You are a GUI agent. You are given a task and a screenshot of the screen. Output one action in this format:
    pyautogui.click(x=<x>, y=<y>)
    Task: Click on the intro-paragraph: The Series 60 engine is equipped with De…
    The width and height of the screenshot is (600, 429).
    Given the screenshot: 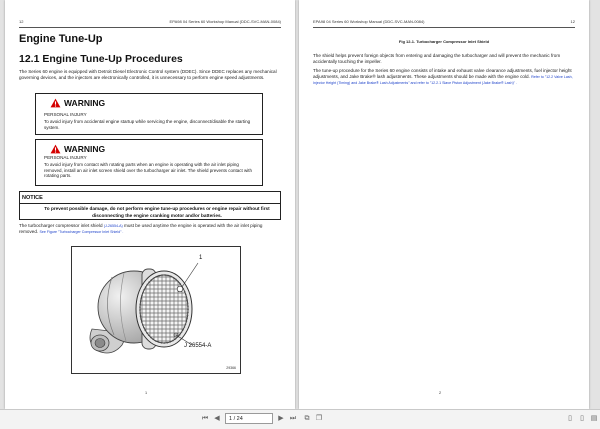 What is the action you would take?
    pyautogui.click(x=148, y=74)
    